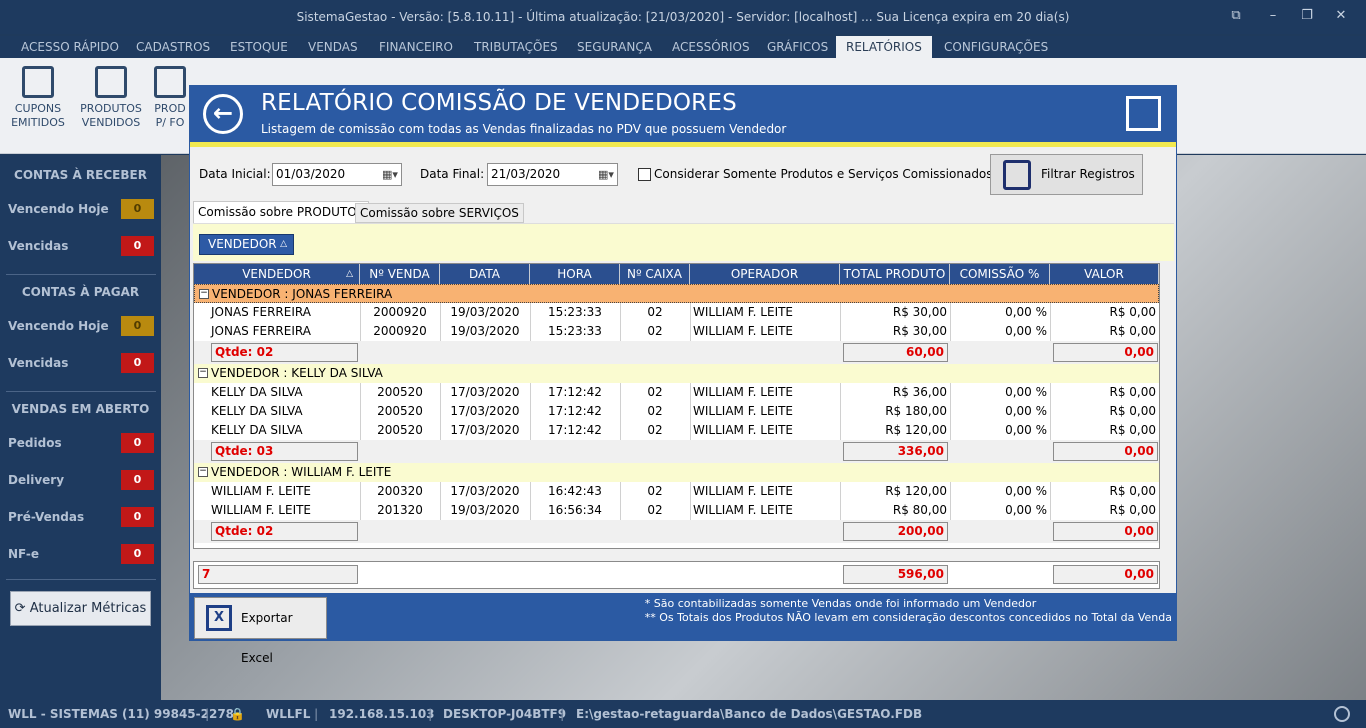 This screenshot has width=1366, height=728. I want to click on col-numero-venda: Nº VENDA, so click(400, 274).